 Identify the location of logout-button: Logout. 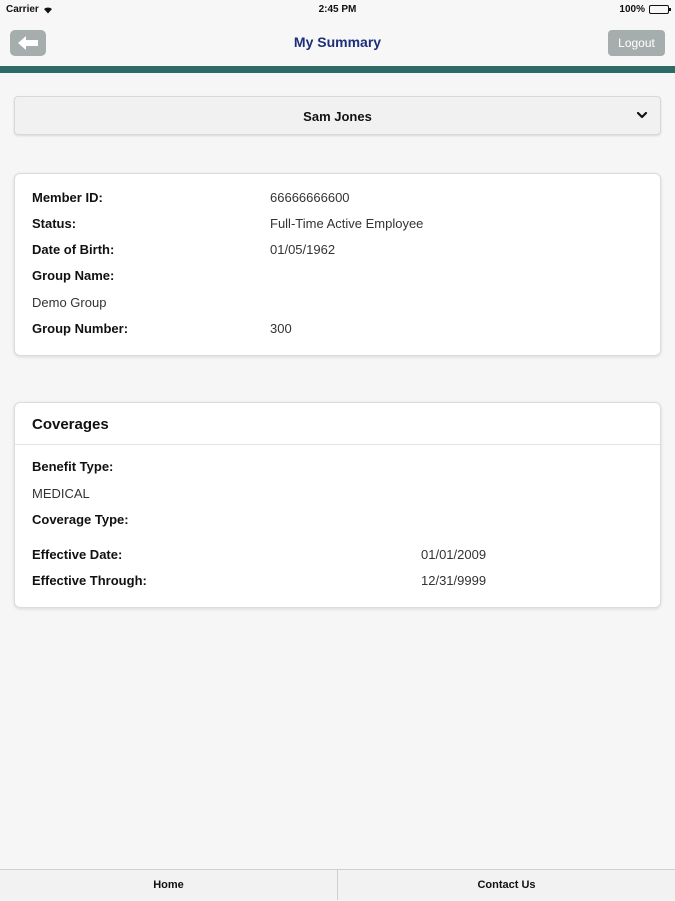
(636, 43).